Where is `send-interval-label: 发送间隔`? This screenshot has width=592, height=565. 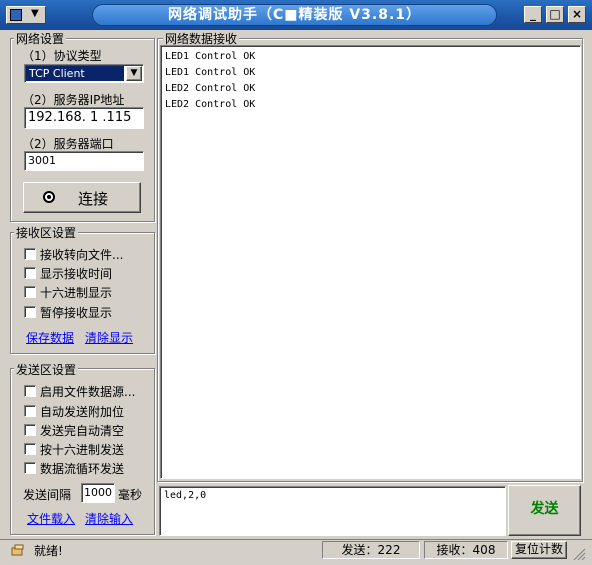
send-interval-label: 发送间隔 is located at coordinates (47, 495).